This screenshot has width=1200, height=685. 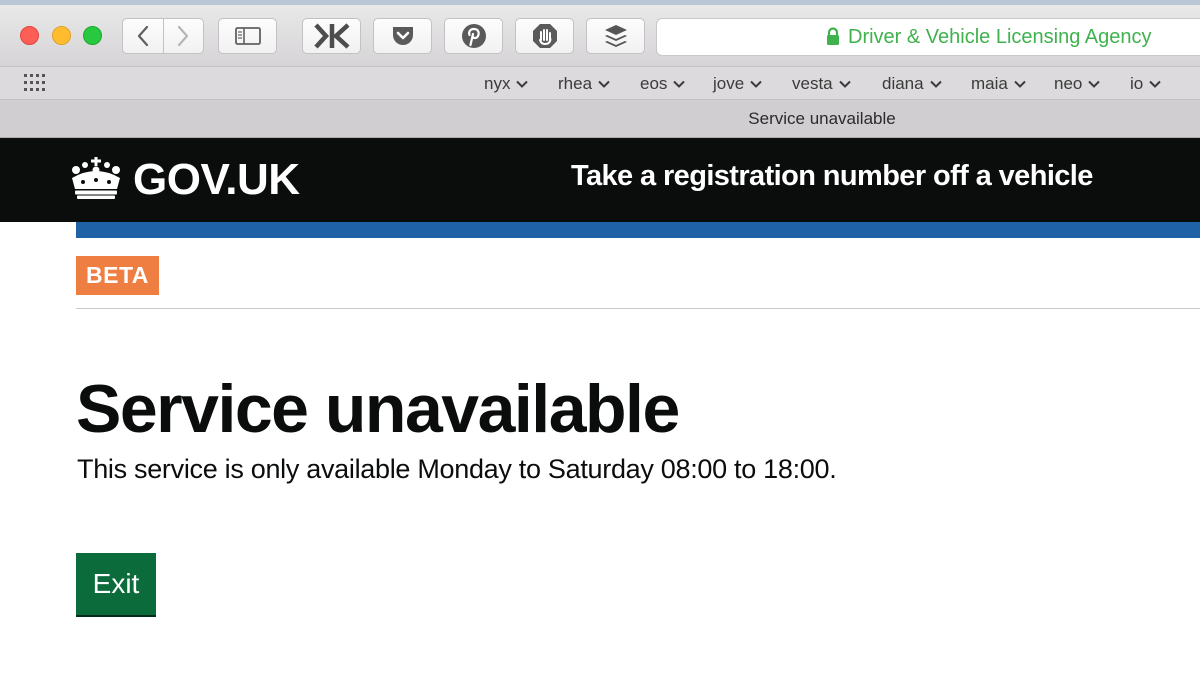 I want to click on buffer-extension-button, so click(x=615, y=36).